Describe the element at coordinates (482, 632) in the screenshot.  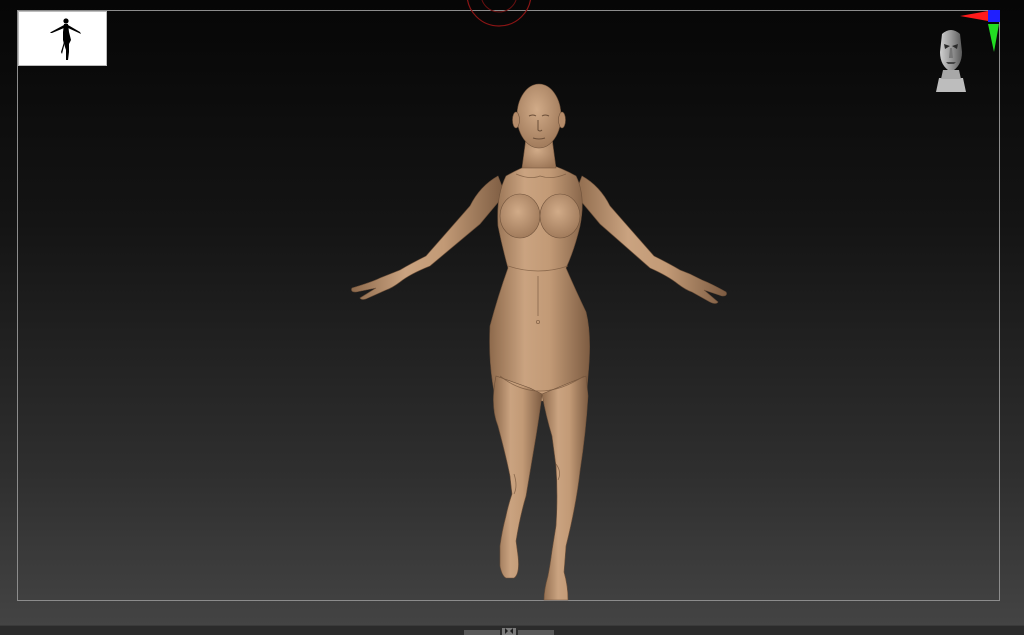
I see `tray-handle-left` at that location.